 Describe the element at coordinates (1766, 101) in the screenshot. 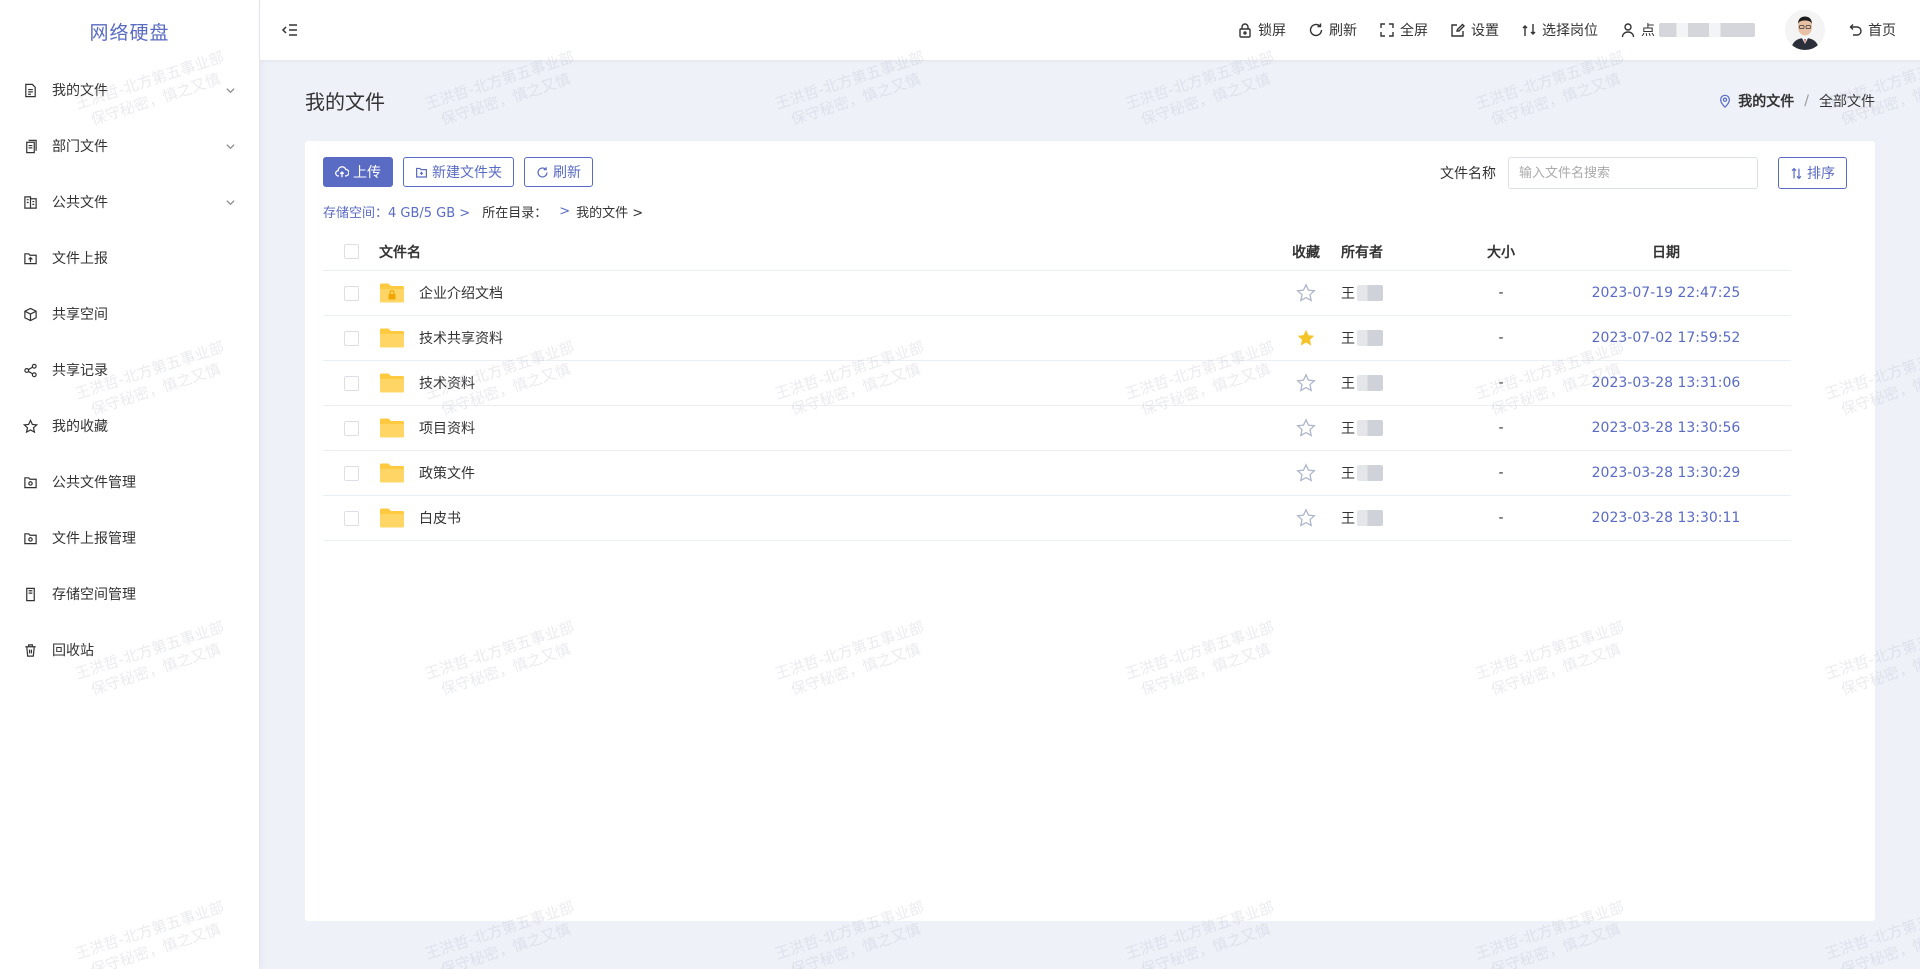

I see `breadcrumb-current: 我的文件` at that location.